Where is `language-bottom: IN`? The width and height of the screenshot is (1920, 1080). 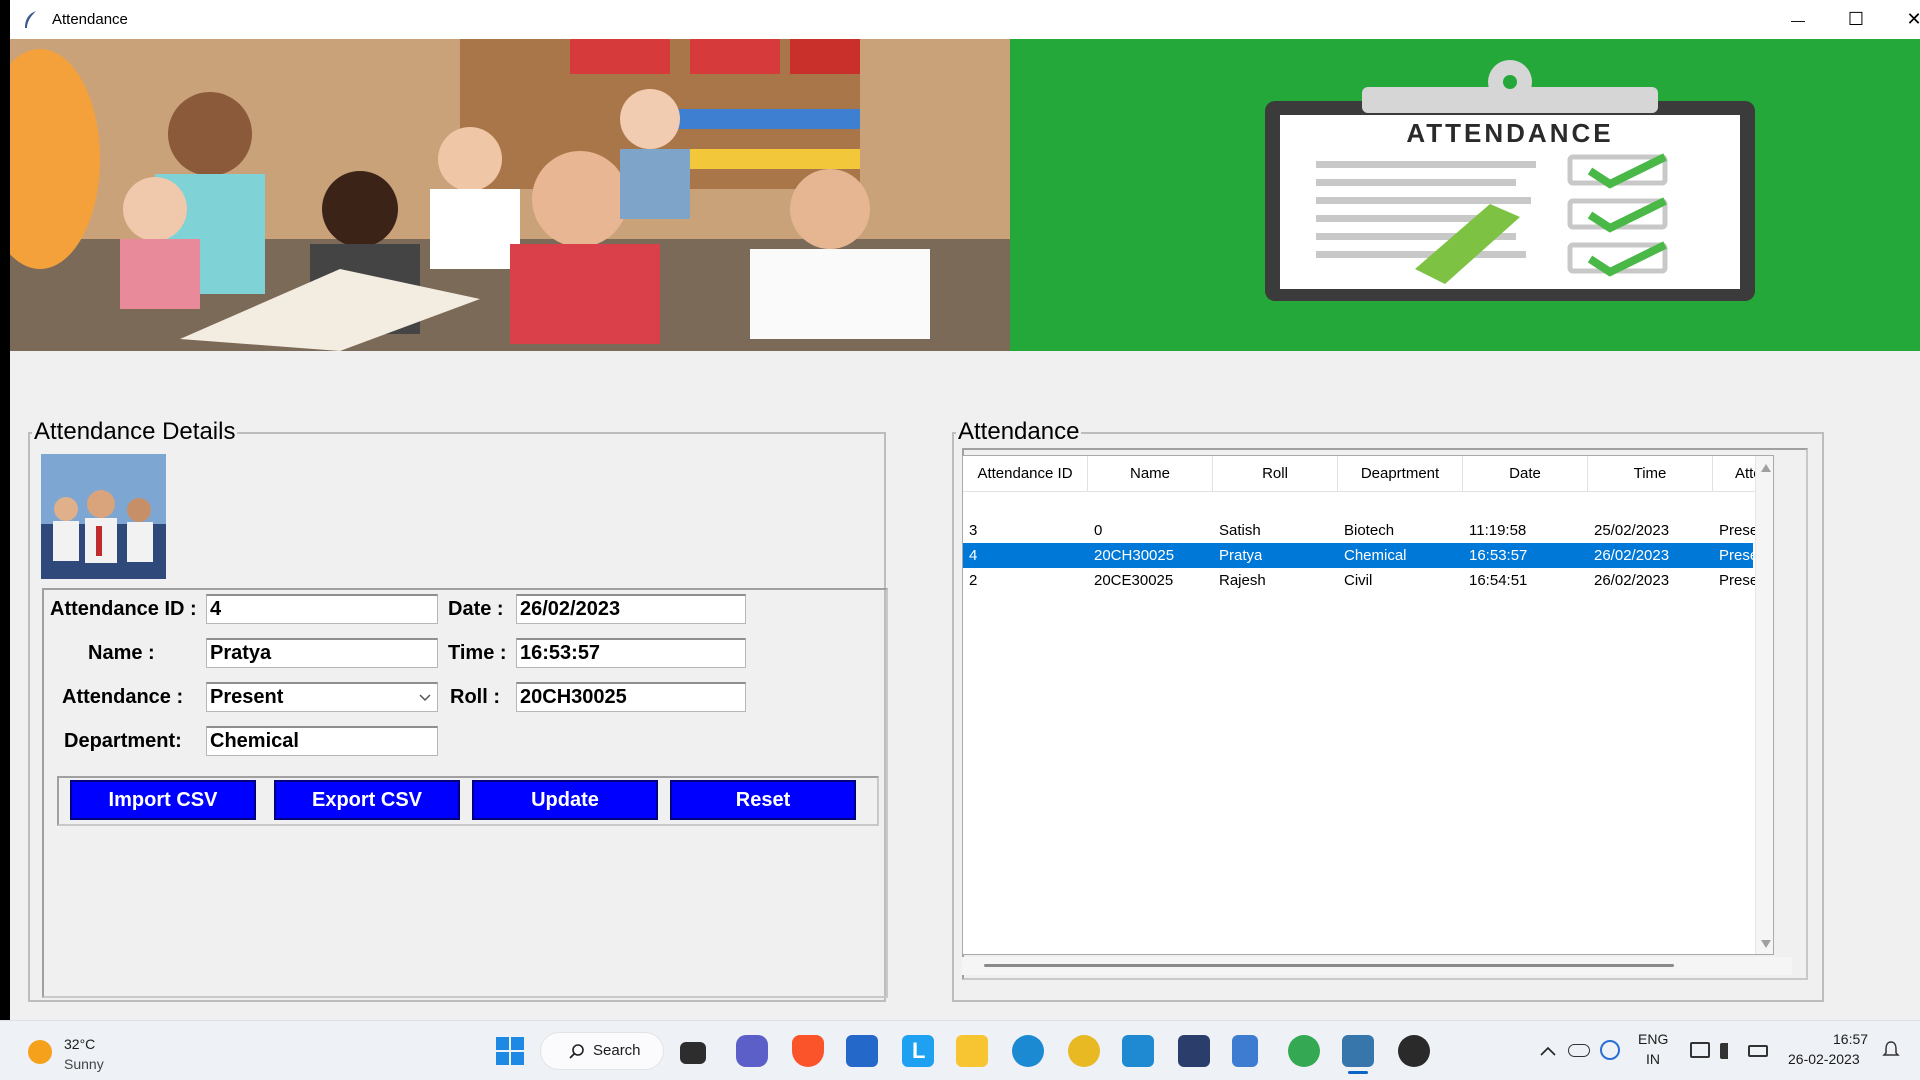 language-bottom: IN is located at coordinates (1653, 1059).